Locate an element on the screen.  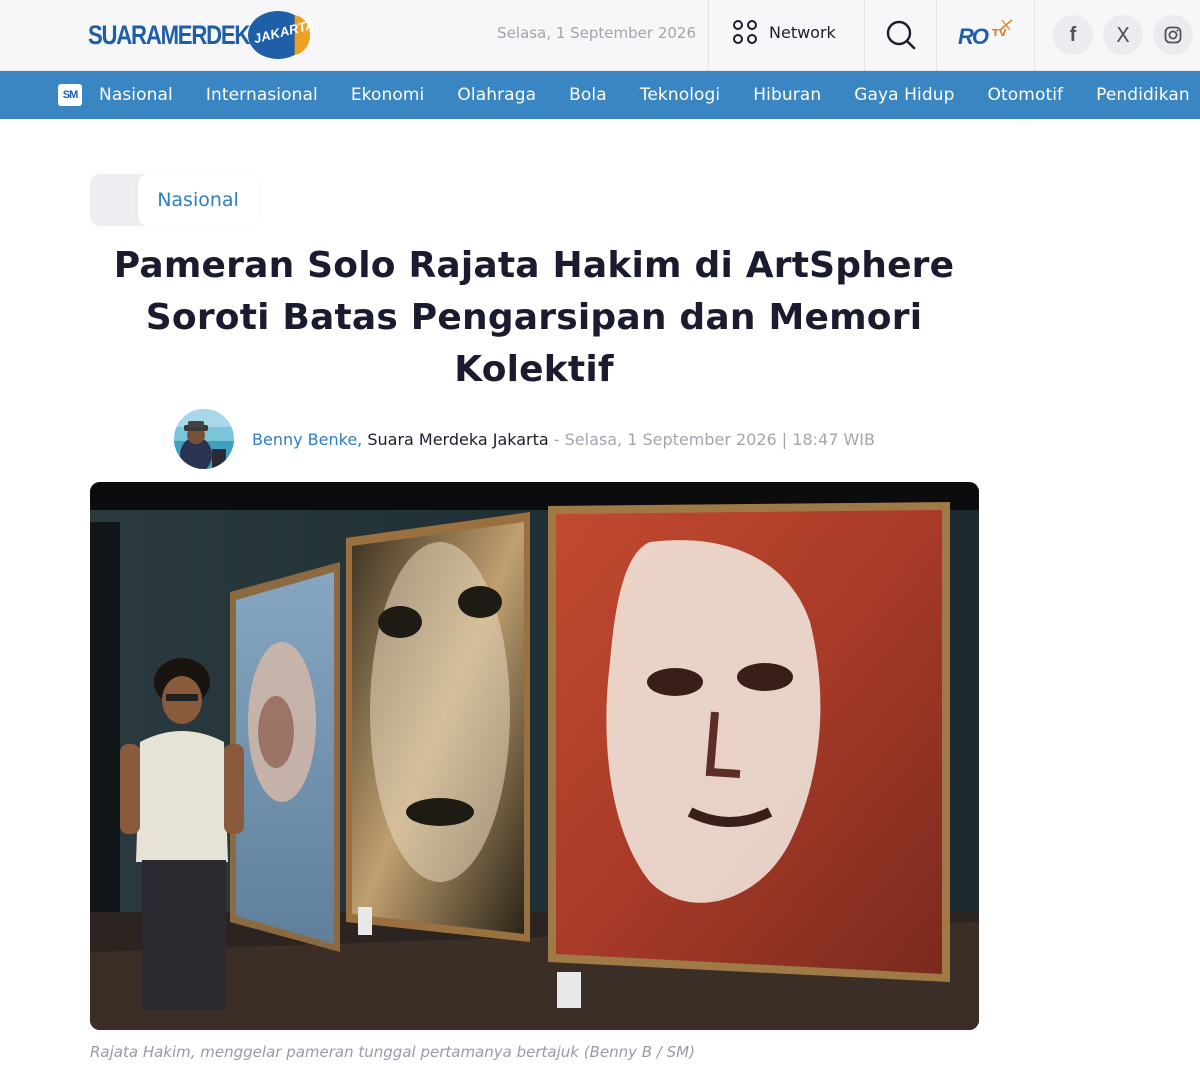
logo-badge-text: JAKARTA is located at coordinates (284, 31).